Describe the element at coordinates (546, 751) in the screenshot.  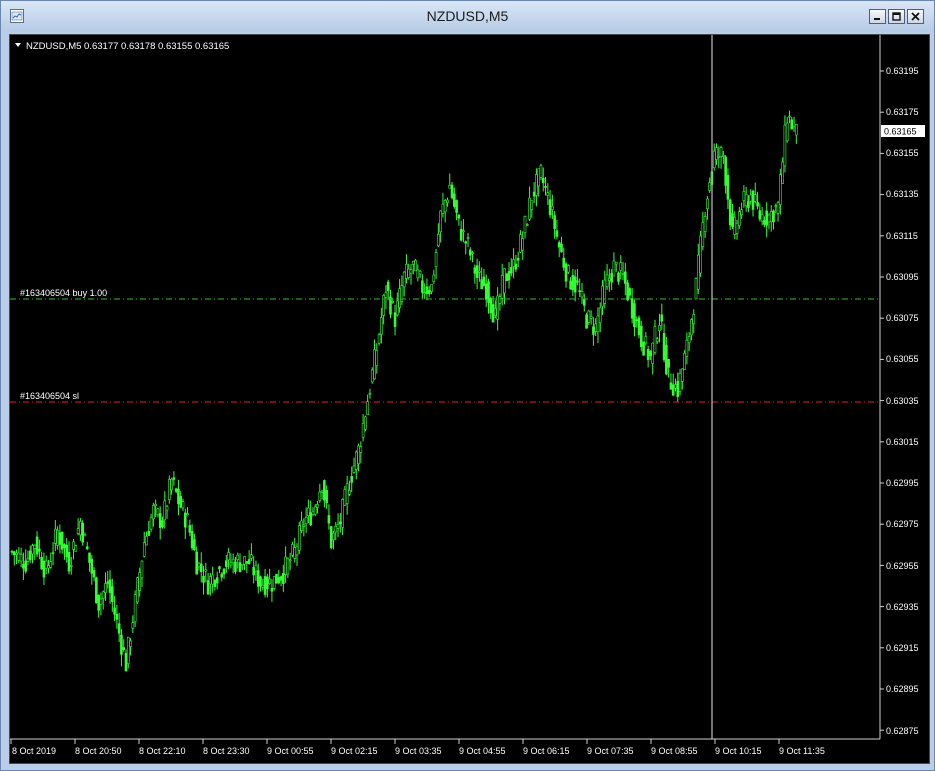
I see `time-tick-label: 9 Oct 06:15` at that location.